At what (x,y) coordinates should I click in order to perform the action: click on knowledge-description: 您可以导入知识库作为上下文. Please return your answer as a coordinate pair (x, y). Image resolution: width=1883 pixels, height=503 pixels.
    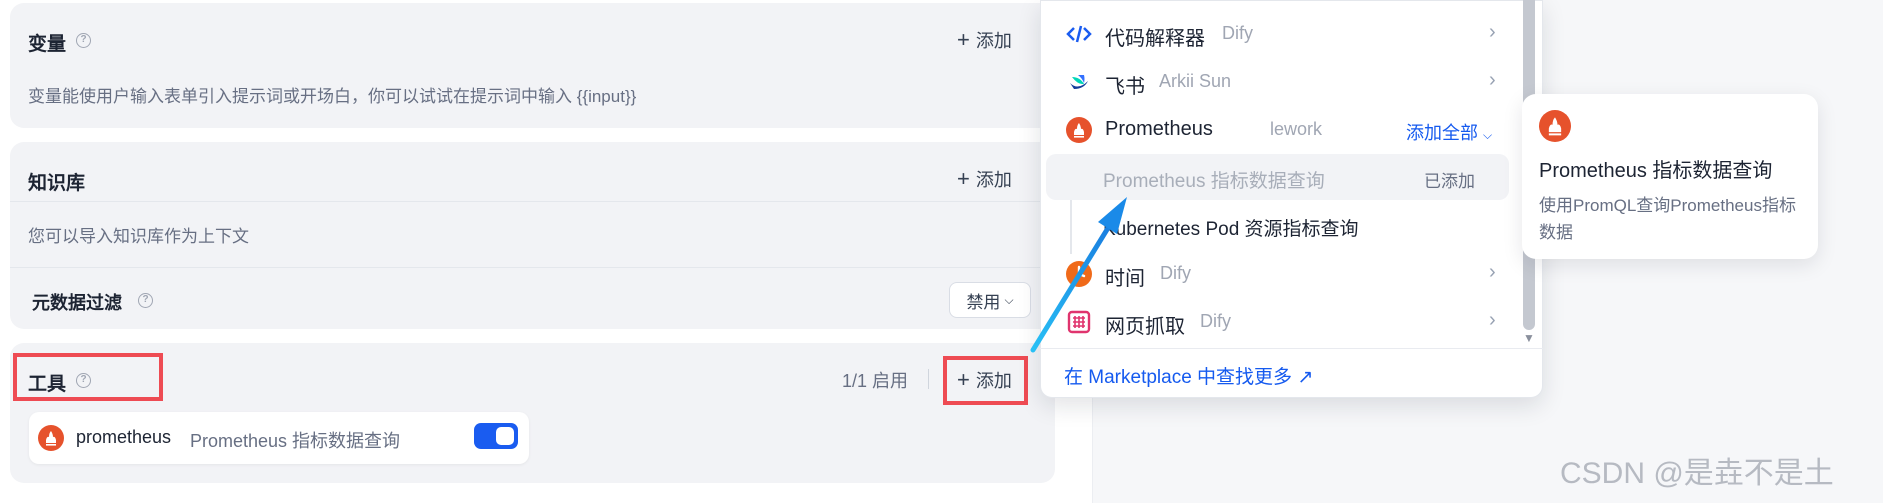
    Looking at the image, I should click on (138, 236).